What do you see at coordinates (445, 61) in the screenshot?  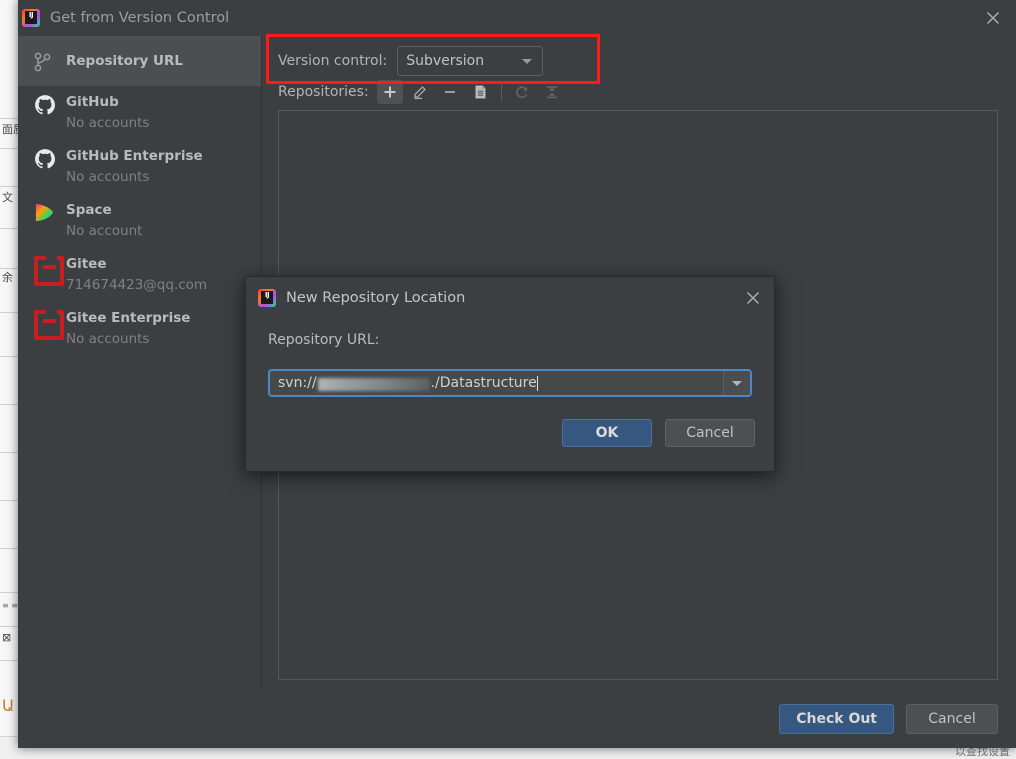 I see `version-control-selected-value: Subversion` at bounding box center [445, 61].